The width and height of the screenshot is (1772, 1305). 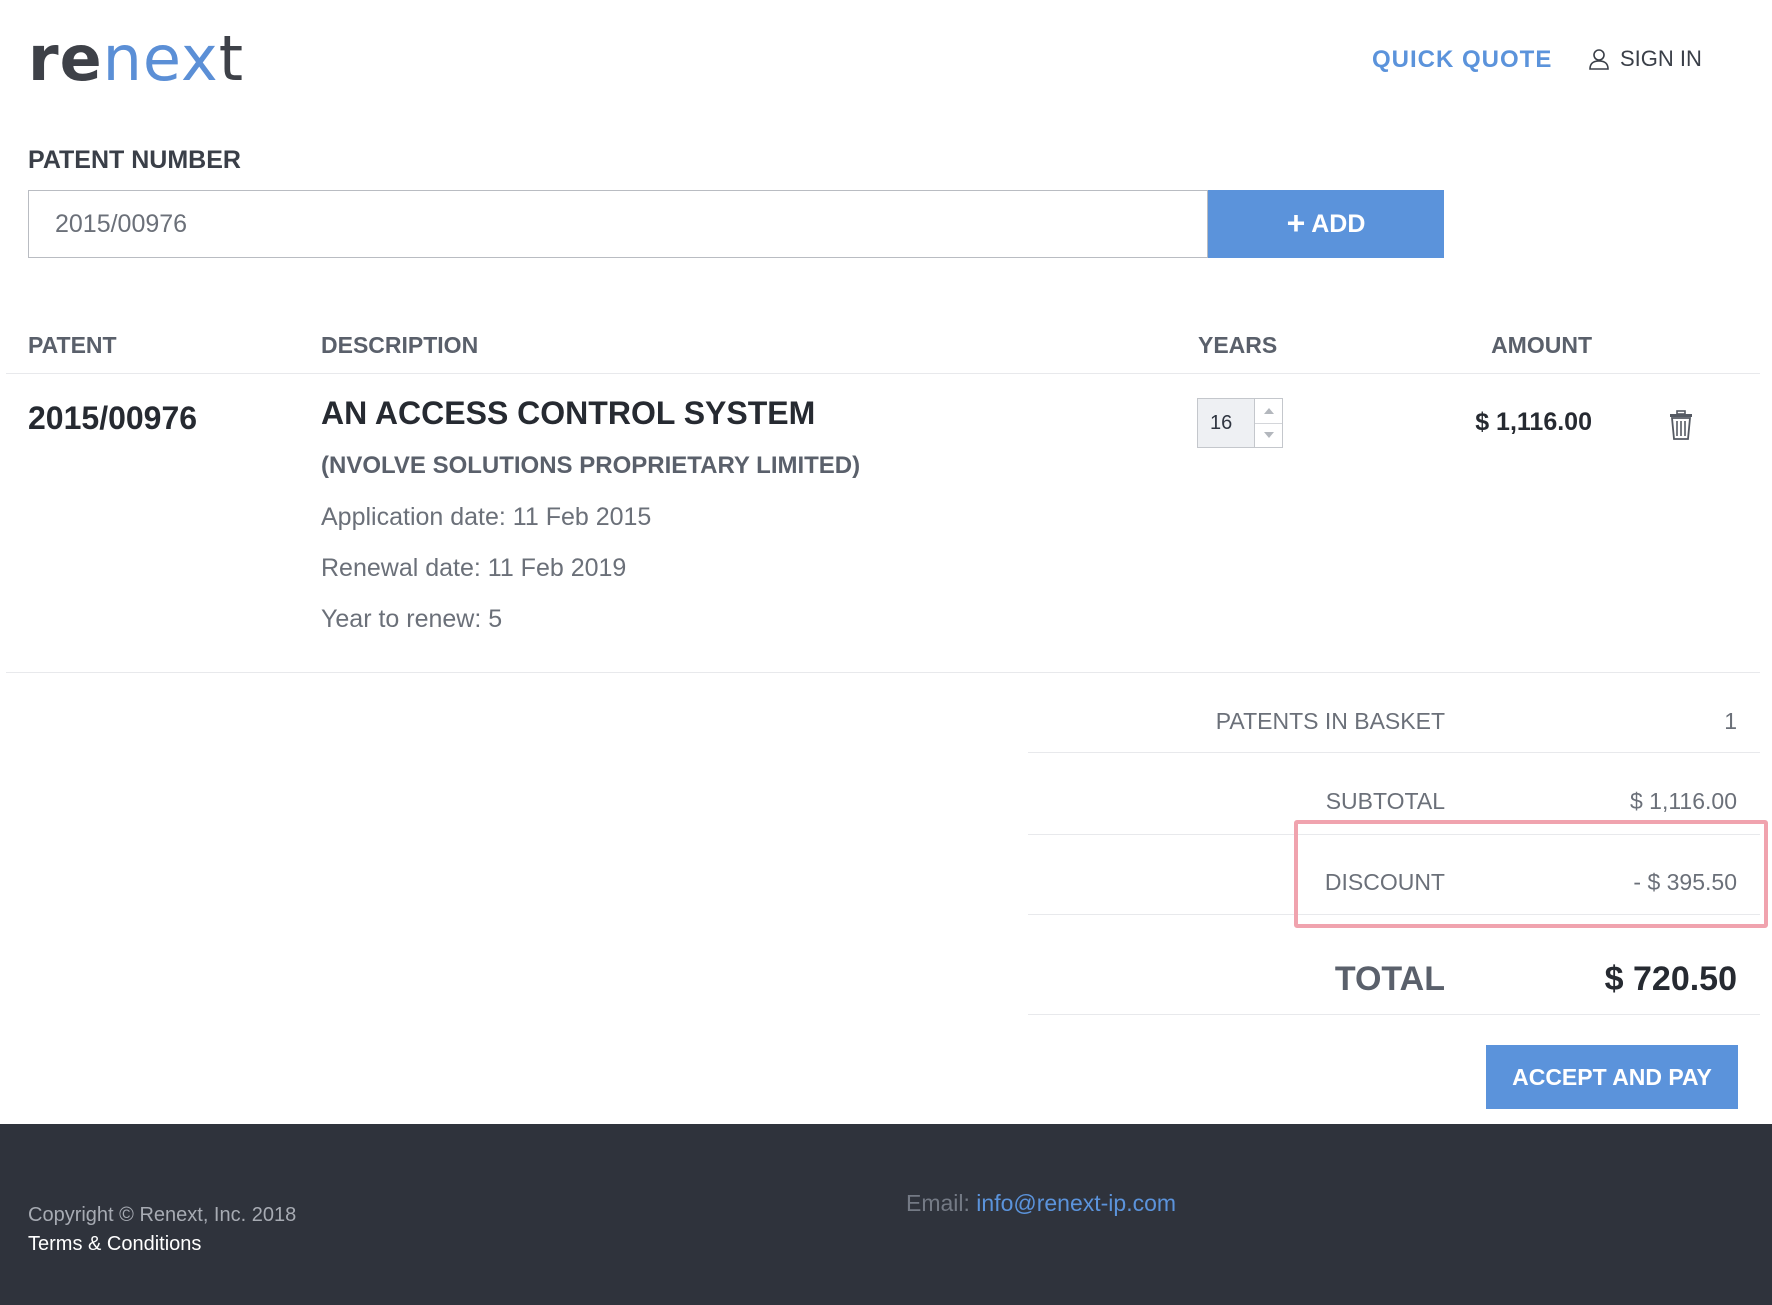 What do you see at coordinates (72, 345) in the screenshot?
I see `column-header-patent: PATENT` at bounding box center [72, 345].